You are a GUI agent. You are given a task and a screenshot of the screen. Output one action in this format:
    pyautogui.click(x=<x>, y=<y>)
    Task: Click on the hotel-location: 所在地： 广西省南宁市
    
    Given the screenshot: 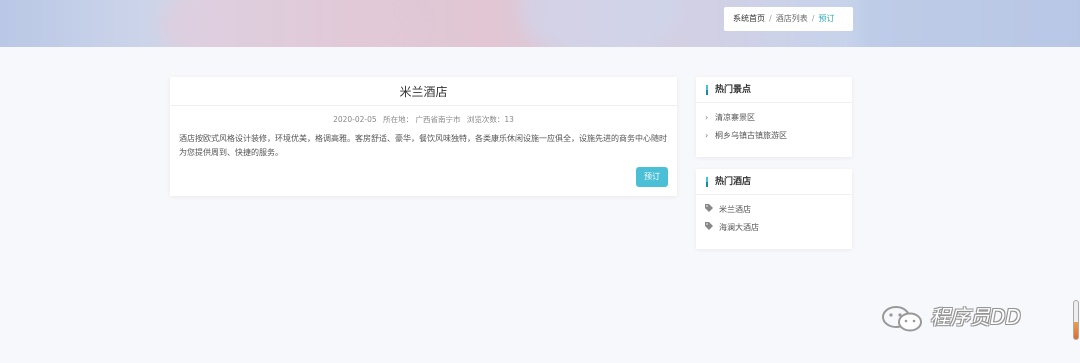 What is the action you would take?
    pyautogui.click(x=422, y=119)
    